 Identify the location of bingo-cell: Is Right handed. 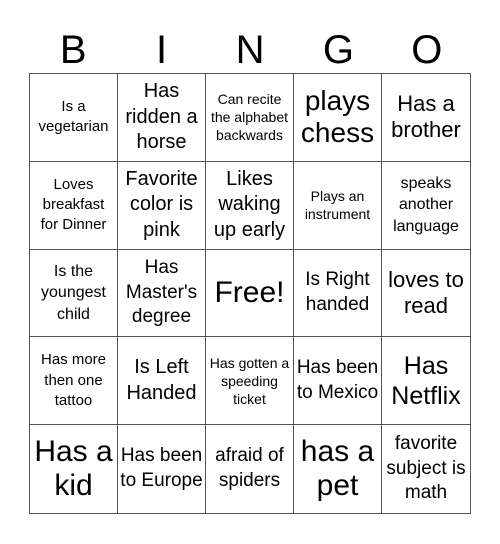
(338, 293).